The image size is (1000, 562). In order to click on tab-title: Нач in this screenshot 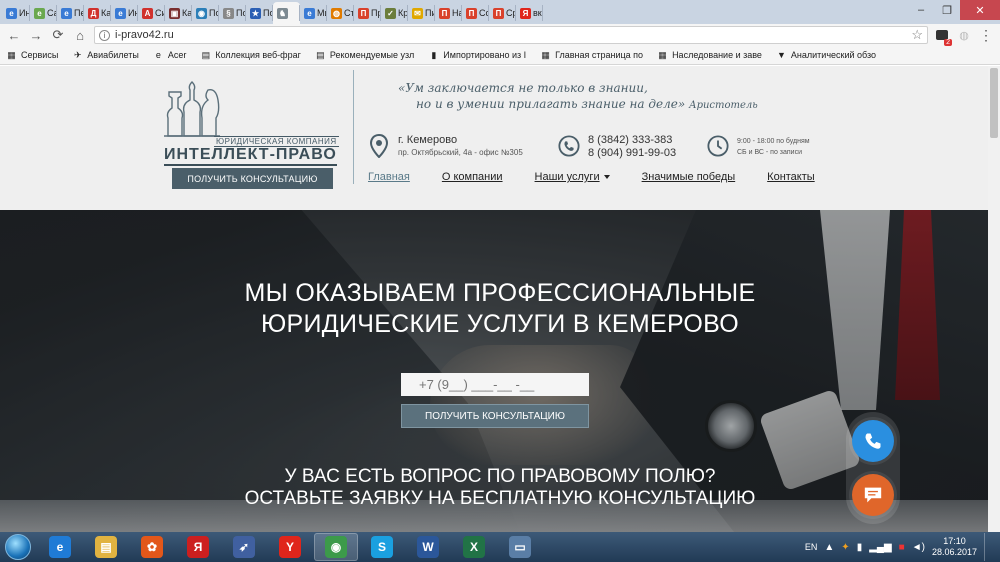, I will do `click(457, 13)`.